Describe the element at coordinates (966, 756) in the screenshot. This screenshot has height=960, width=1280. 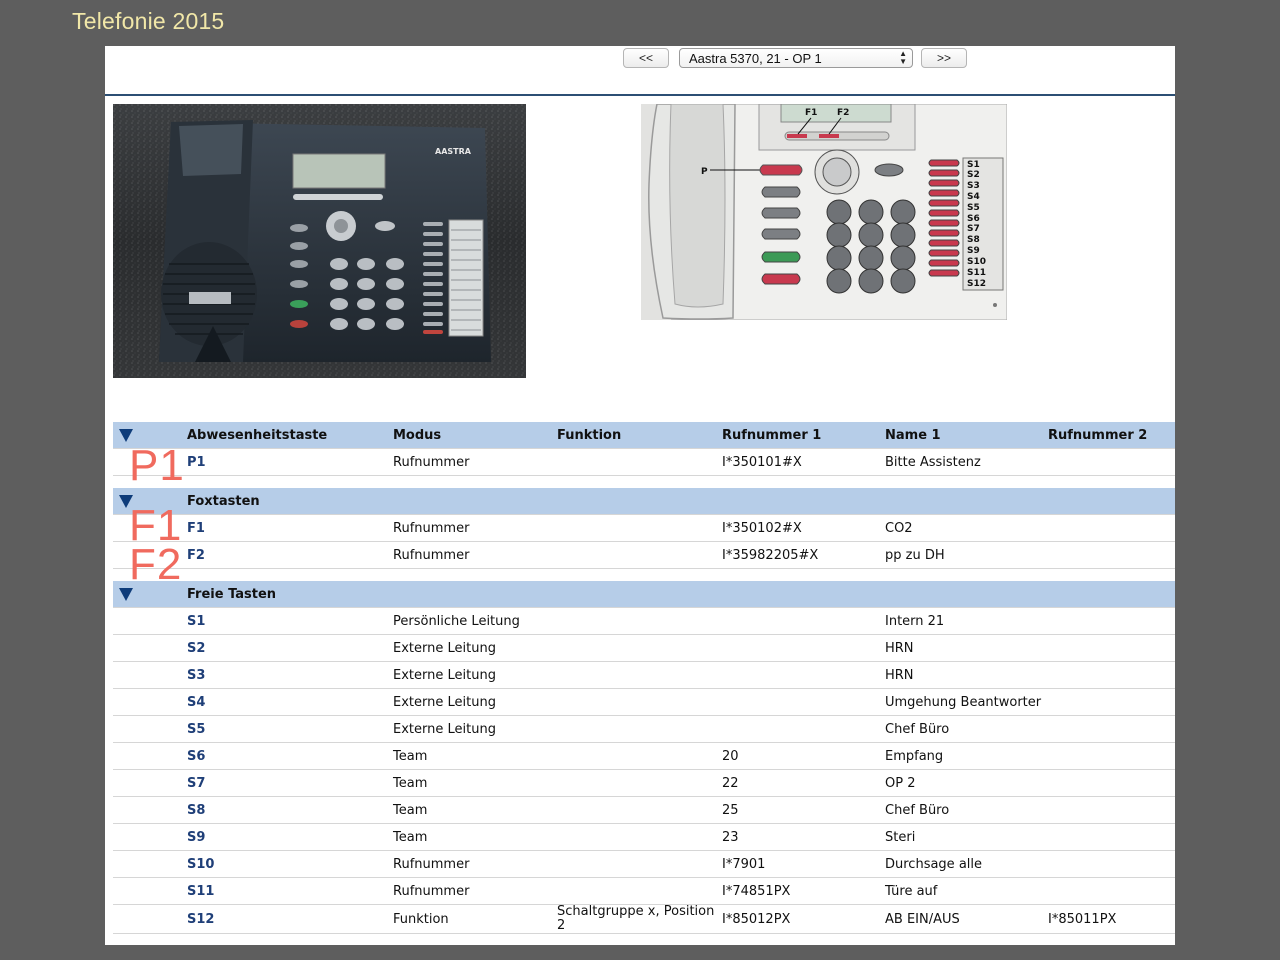
I see `name1-cell: Empfang` at that location.